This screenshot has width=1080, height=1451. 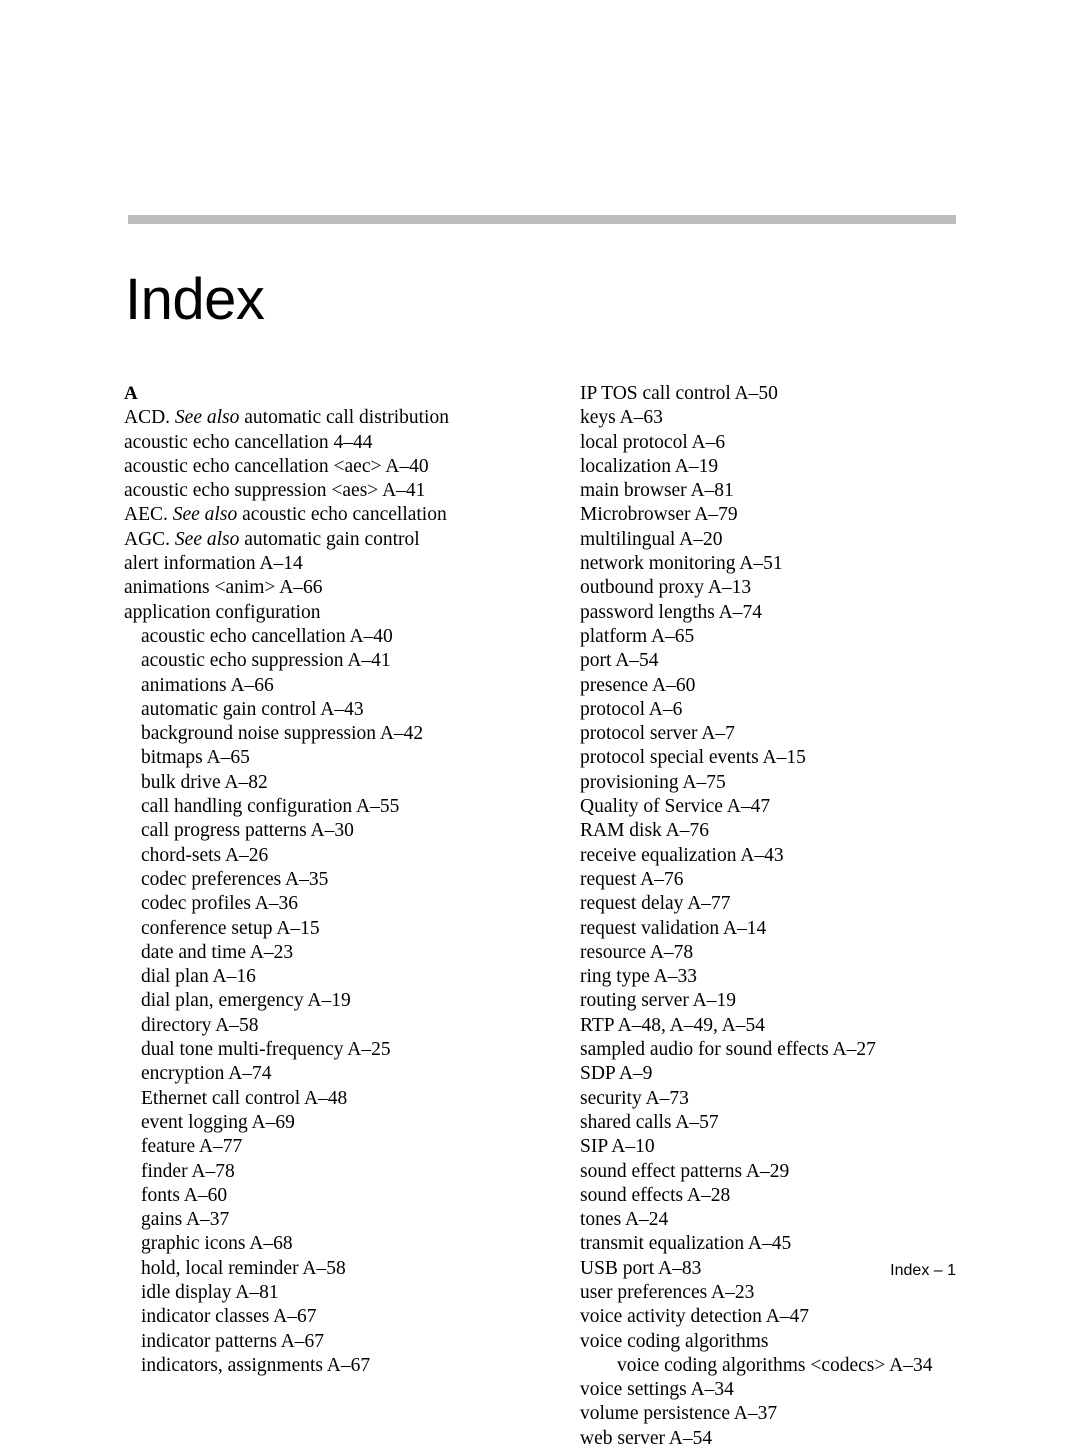 I want to click on entry-text: dual tone multi-frequency A–25, so click(x=266, y=1050).